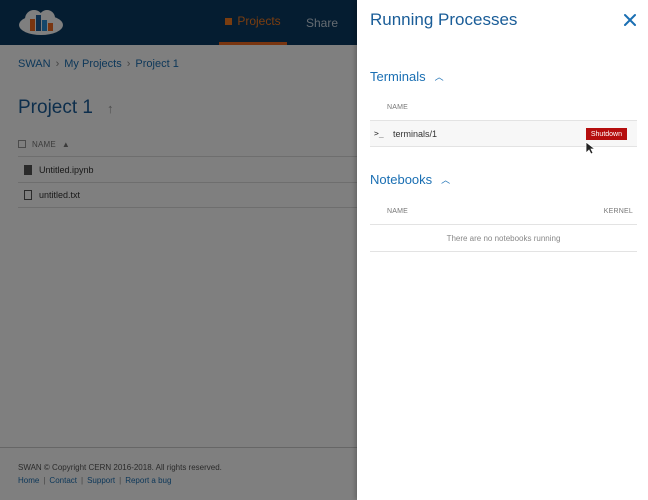 The image size is (648, 500). Describe the element at coordinates (606, 134) in the screenshot. I see `shutdown-button: Shutdown` at that location.